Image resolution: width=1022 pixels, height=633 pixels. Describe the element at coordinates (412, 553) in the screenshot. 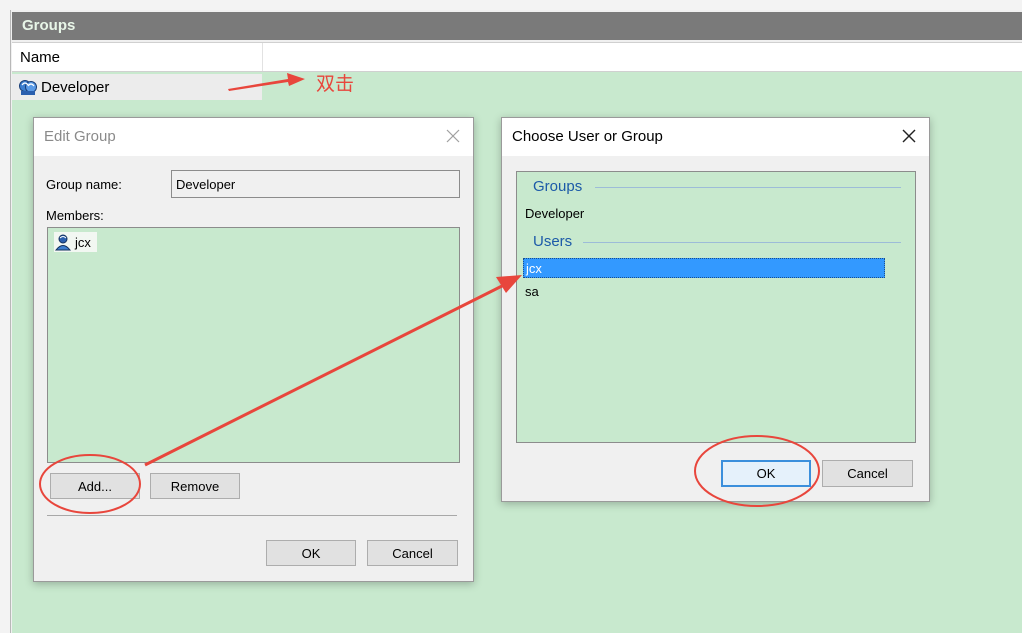

I see `edit-cancel-button: Cancel` at that location.